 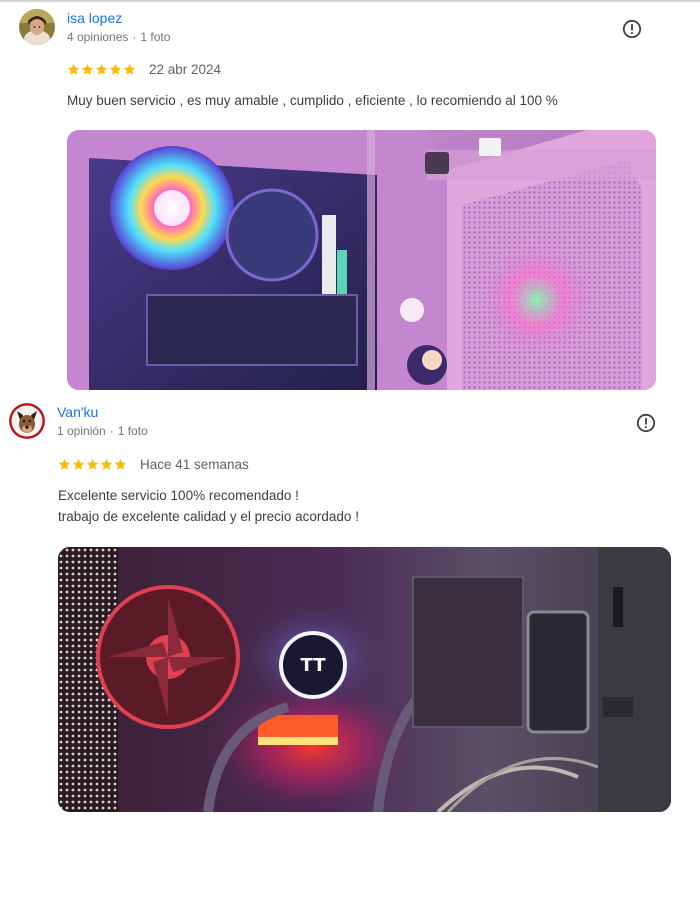 What do you see at coordinates (178, 495) in the screenshot?
I see `review-text-line: Excelente servicio 100% recomendado !` at bounding box center [178, 495].